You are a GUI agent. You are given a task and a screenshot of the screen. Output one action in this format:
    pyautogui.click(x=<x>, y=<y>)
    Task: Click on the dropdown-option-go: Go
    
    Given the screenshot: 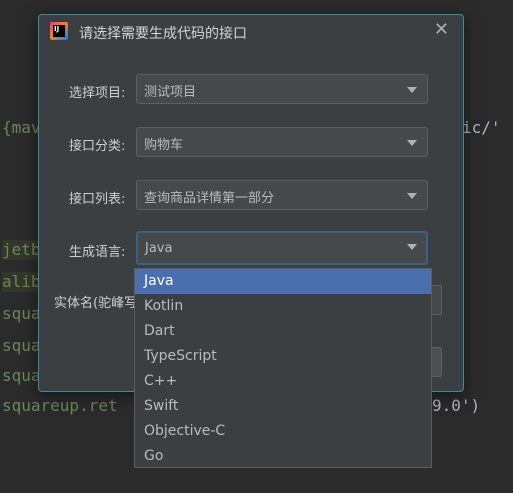 What is the action you would take?
    pyautogui.click(x=283, y=456)
    